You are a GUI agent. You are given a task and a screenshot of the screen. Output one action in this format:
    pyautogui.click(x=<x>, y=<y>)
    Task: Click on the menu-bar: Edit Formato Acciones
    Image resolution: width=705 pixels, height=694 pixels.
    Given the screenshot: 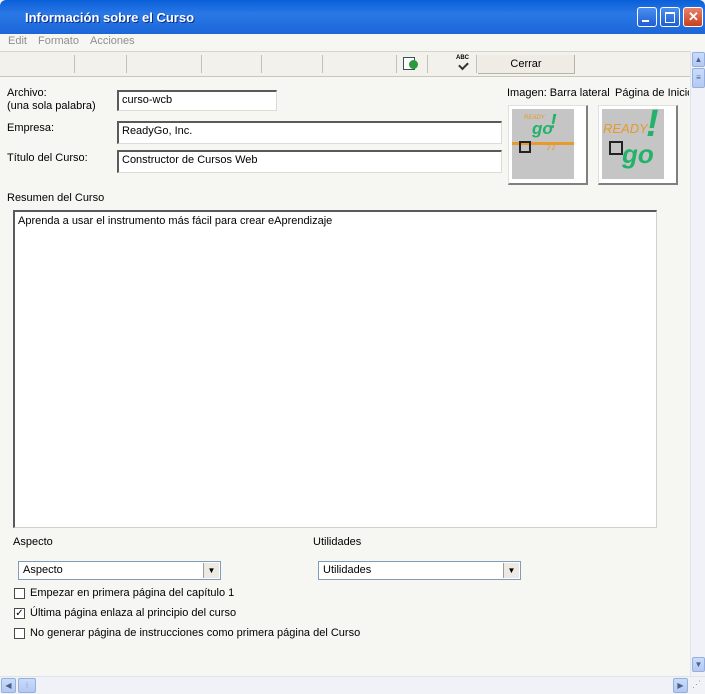 What is the action you would take?
    pyautogui.click(x=352, y=42)
    